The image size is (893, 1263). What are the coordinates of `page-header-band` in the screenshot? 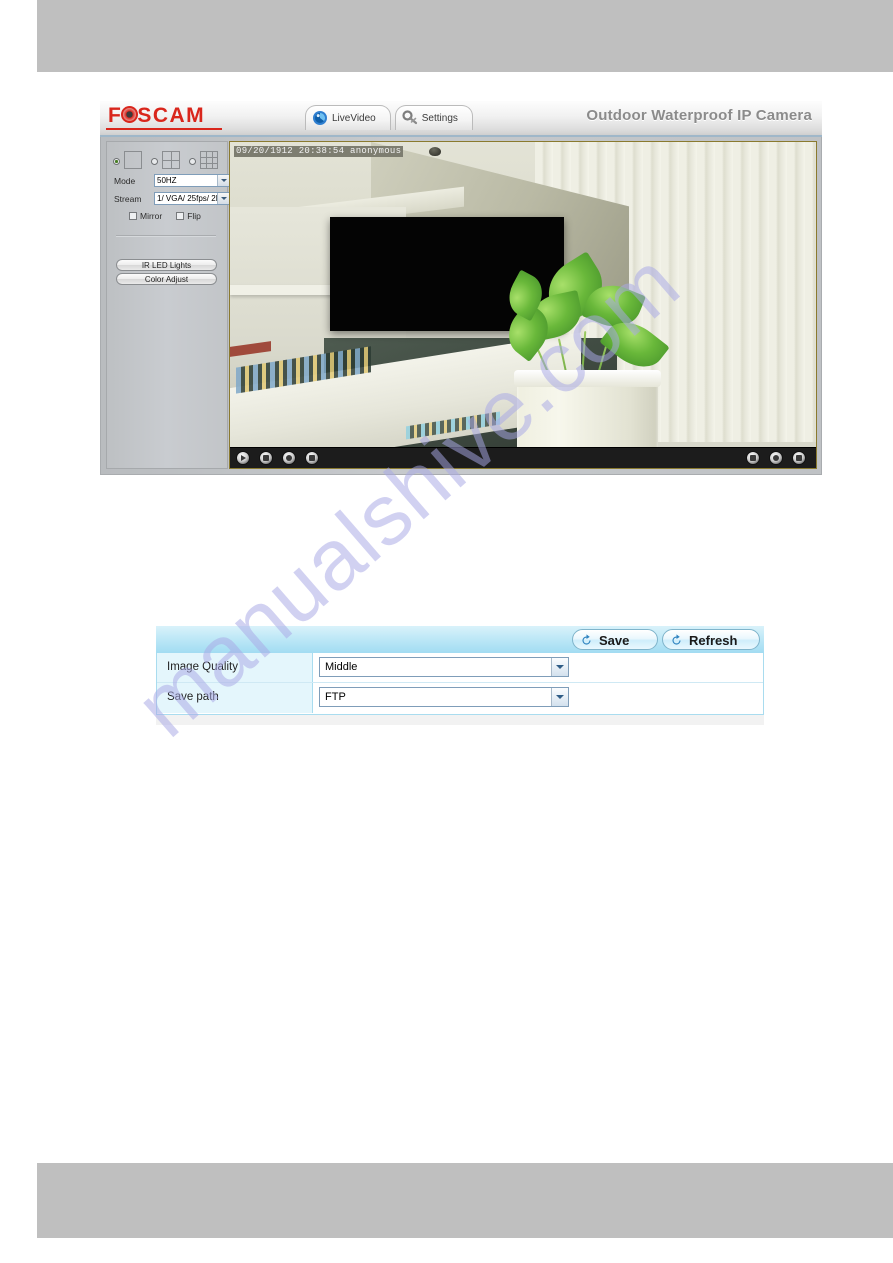 It's located at (465, 36).